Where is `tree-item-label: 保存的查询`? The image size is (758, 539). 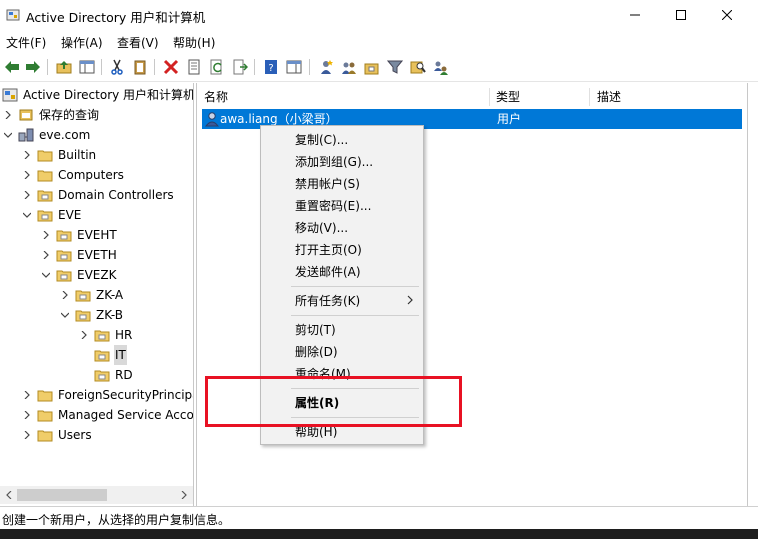
tree-item-label: 保存的查询 is located at coordinates (69, 115).